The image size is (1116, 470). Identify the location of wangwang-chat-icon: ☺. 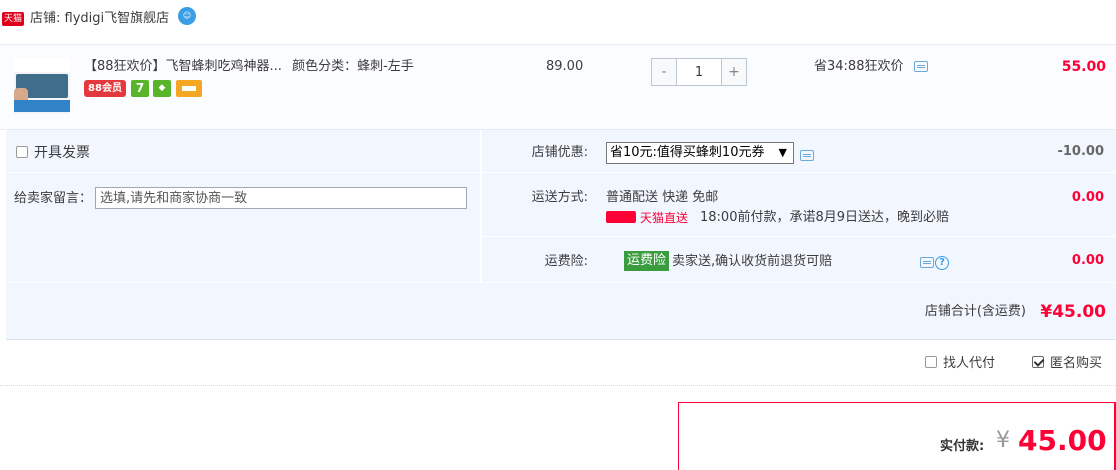
(187, 16).